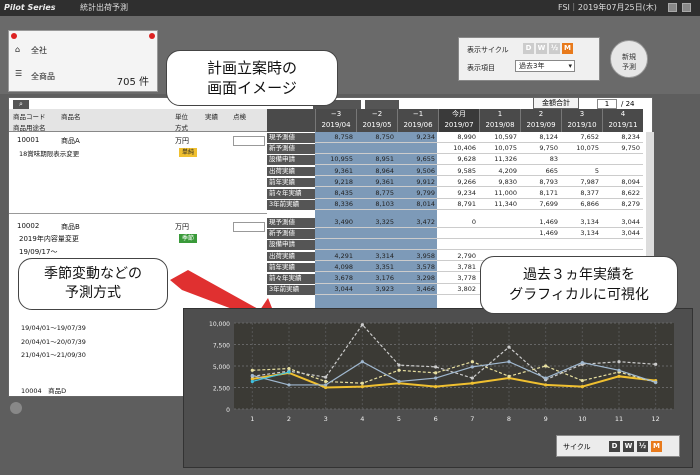  What do you see at coordinates (622, 205) in the screenshot?
I see `p1-value-cell: 8,279` at bounding box center [622, 205].